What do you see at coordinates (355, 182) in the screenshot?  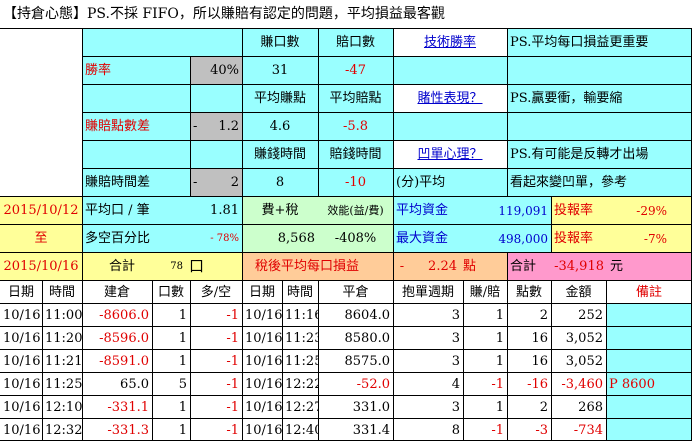 I see `loss-time-value: -10` at bounding box center [355, 182].